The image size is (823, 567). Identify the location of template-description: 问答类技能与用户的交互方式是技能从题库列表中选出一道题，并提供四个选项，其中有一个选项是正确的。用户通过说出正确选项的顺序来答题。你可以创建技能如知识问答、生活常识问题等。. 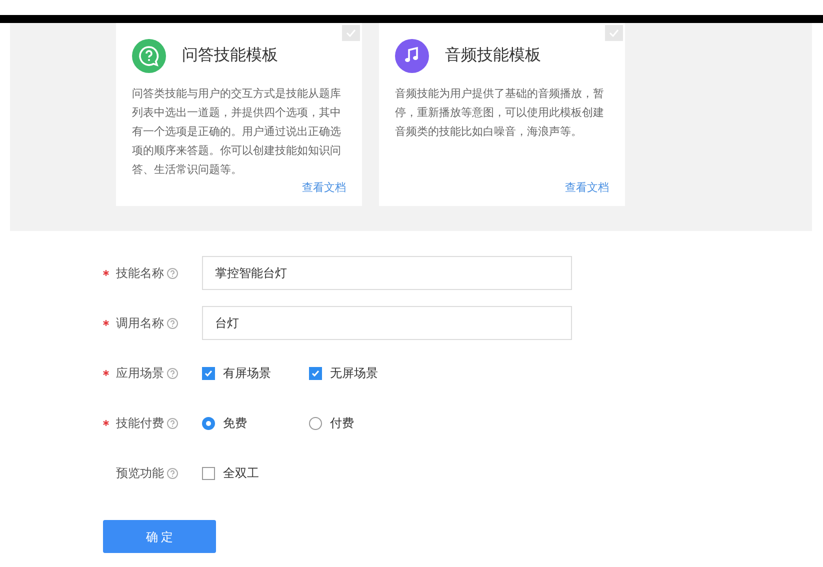
(237, 132).